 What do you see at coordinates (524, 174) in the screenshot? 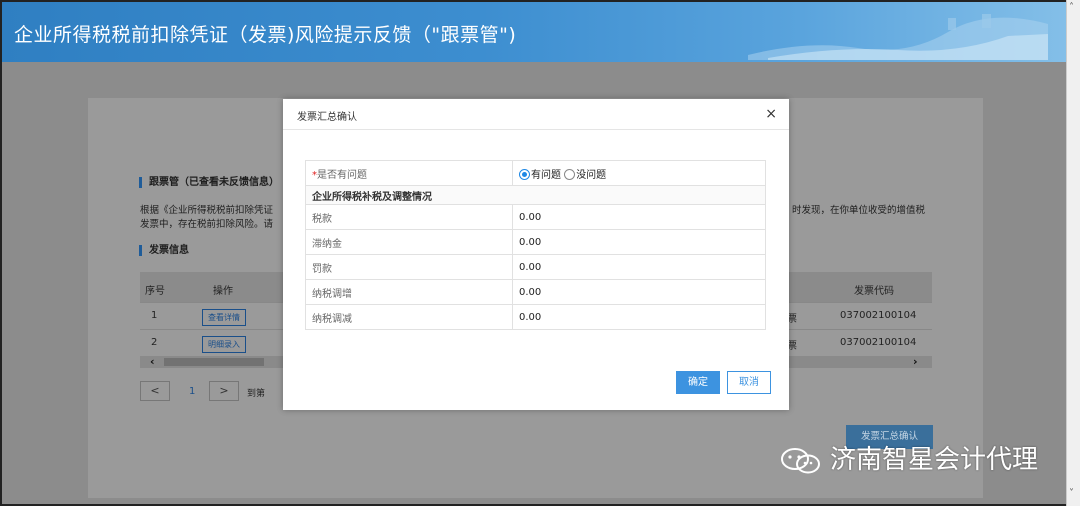
I see `radio-yes-icon` at bounding box center [524, 174].